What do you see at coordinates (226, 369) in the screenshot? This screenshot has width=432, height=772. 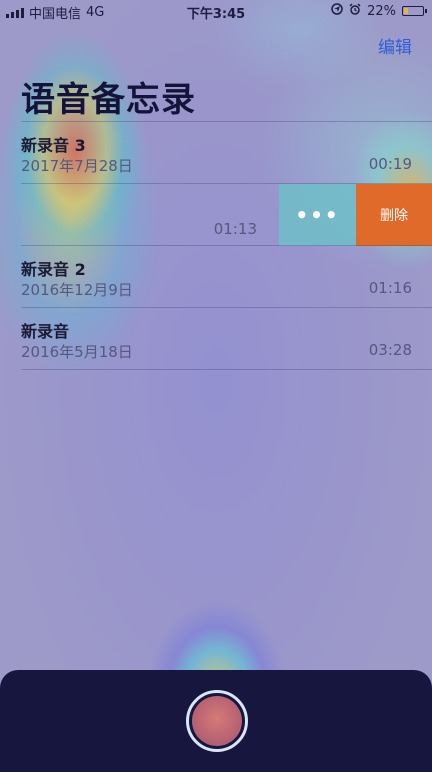 I see `list-divider` at bounding box center [226, 369].